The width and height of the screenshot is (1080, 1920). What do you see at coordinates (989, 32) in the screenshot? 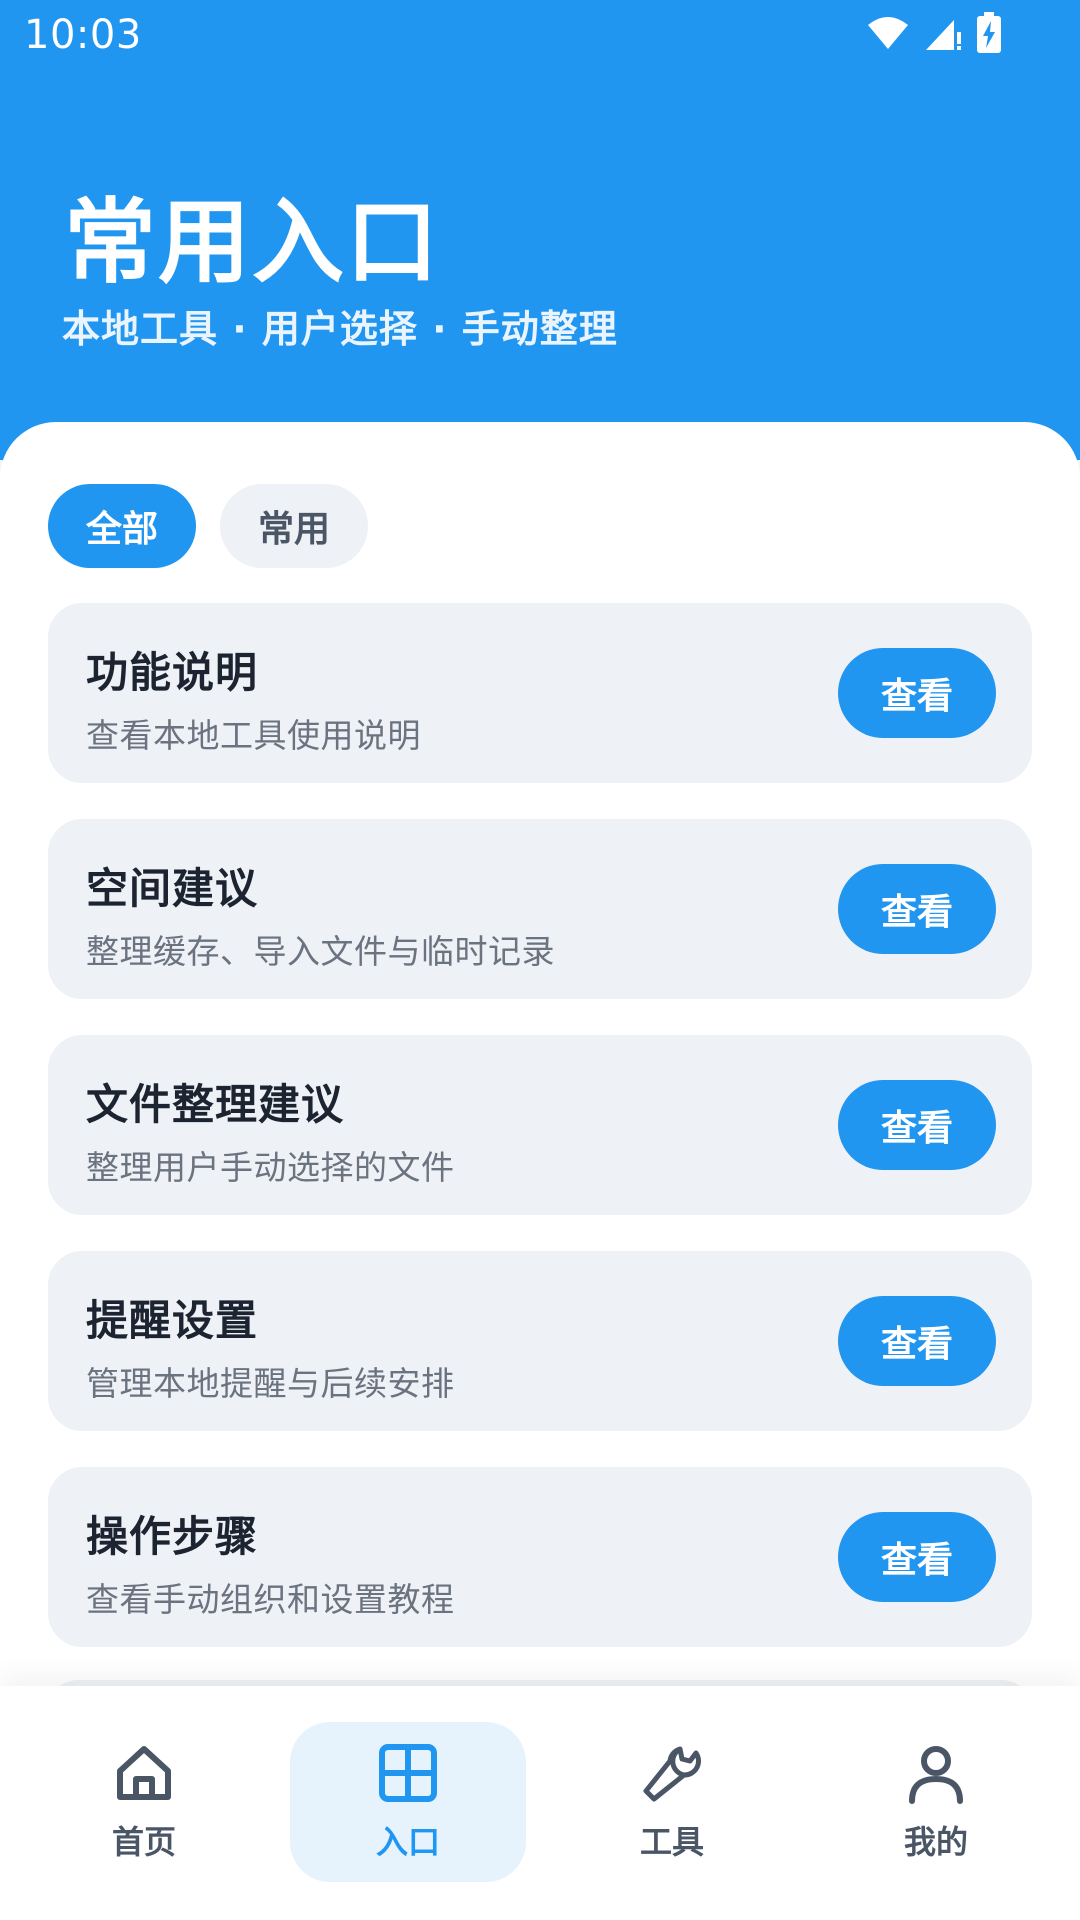
I see `battery-charging-icon` at bounding box center [989, 32].